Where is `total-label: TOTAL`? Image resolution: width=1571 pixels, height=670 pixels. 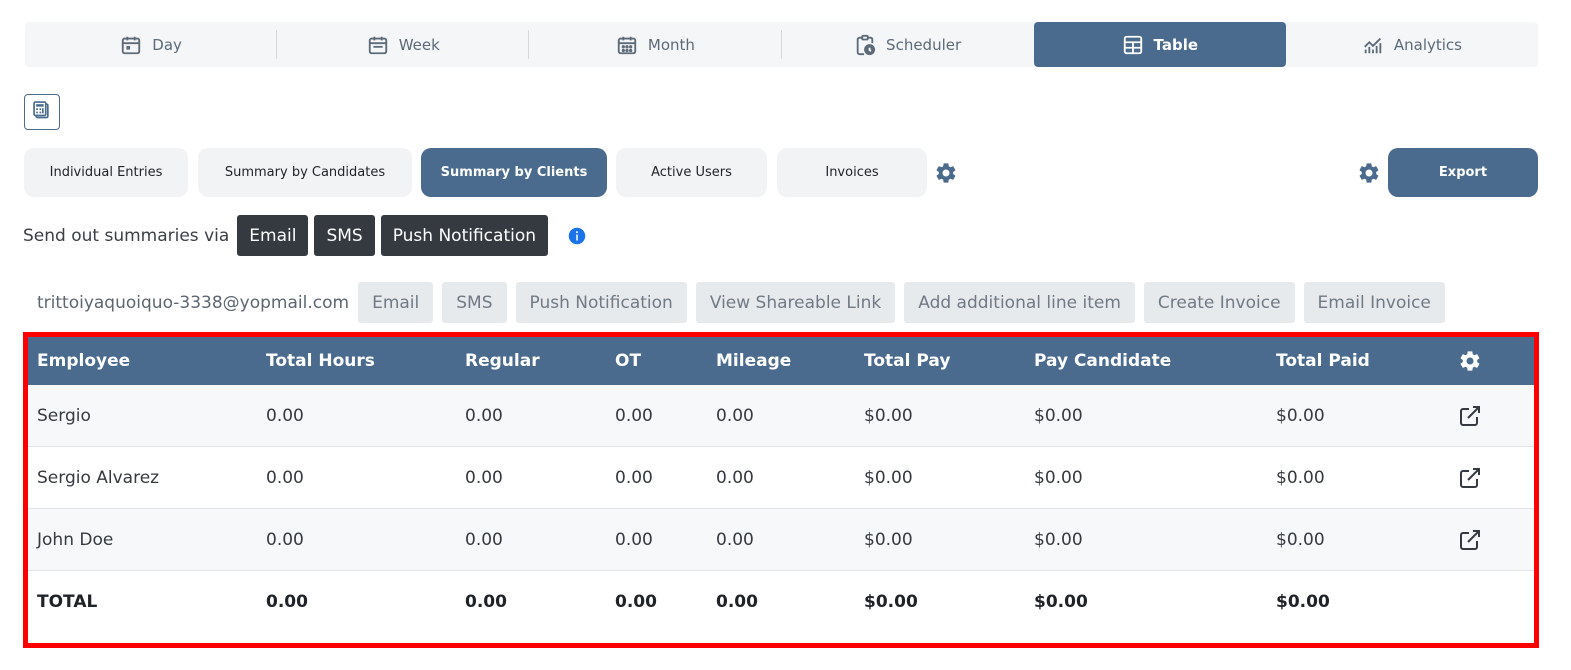
total-label: TOTAL is located at coordinates (67, 602).